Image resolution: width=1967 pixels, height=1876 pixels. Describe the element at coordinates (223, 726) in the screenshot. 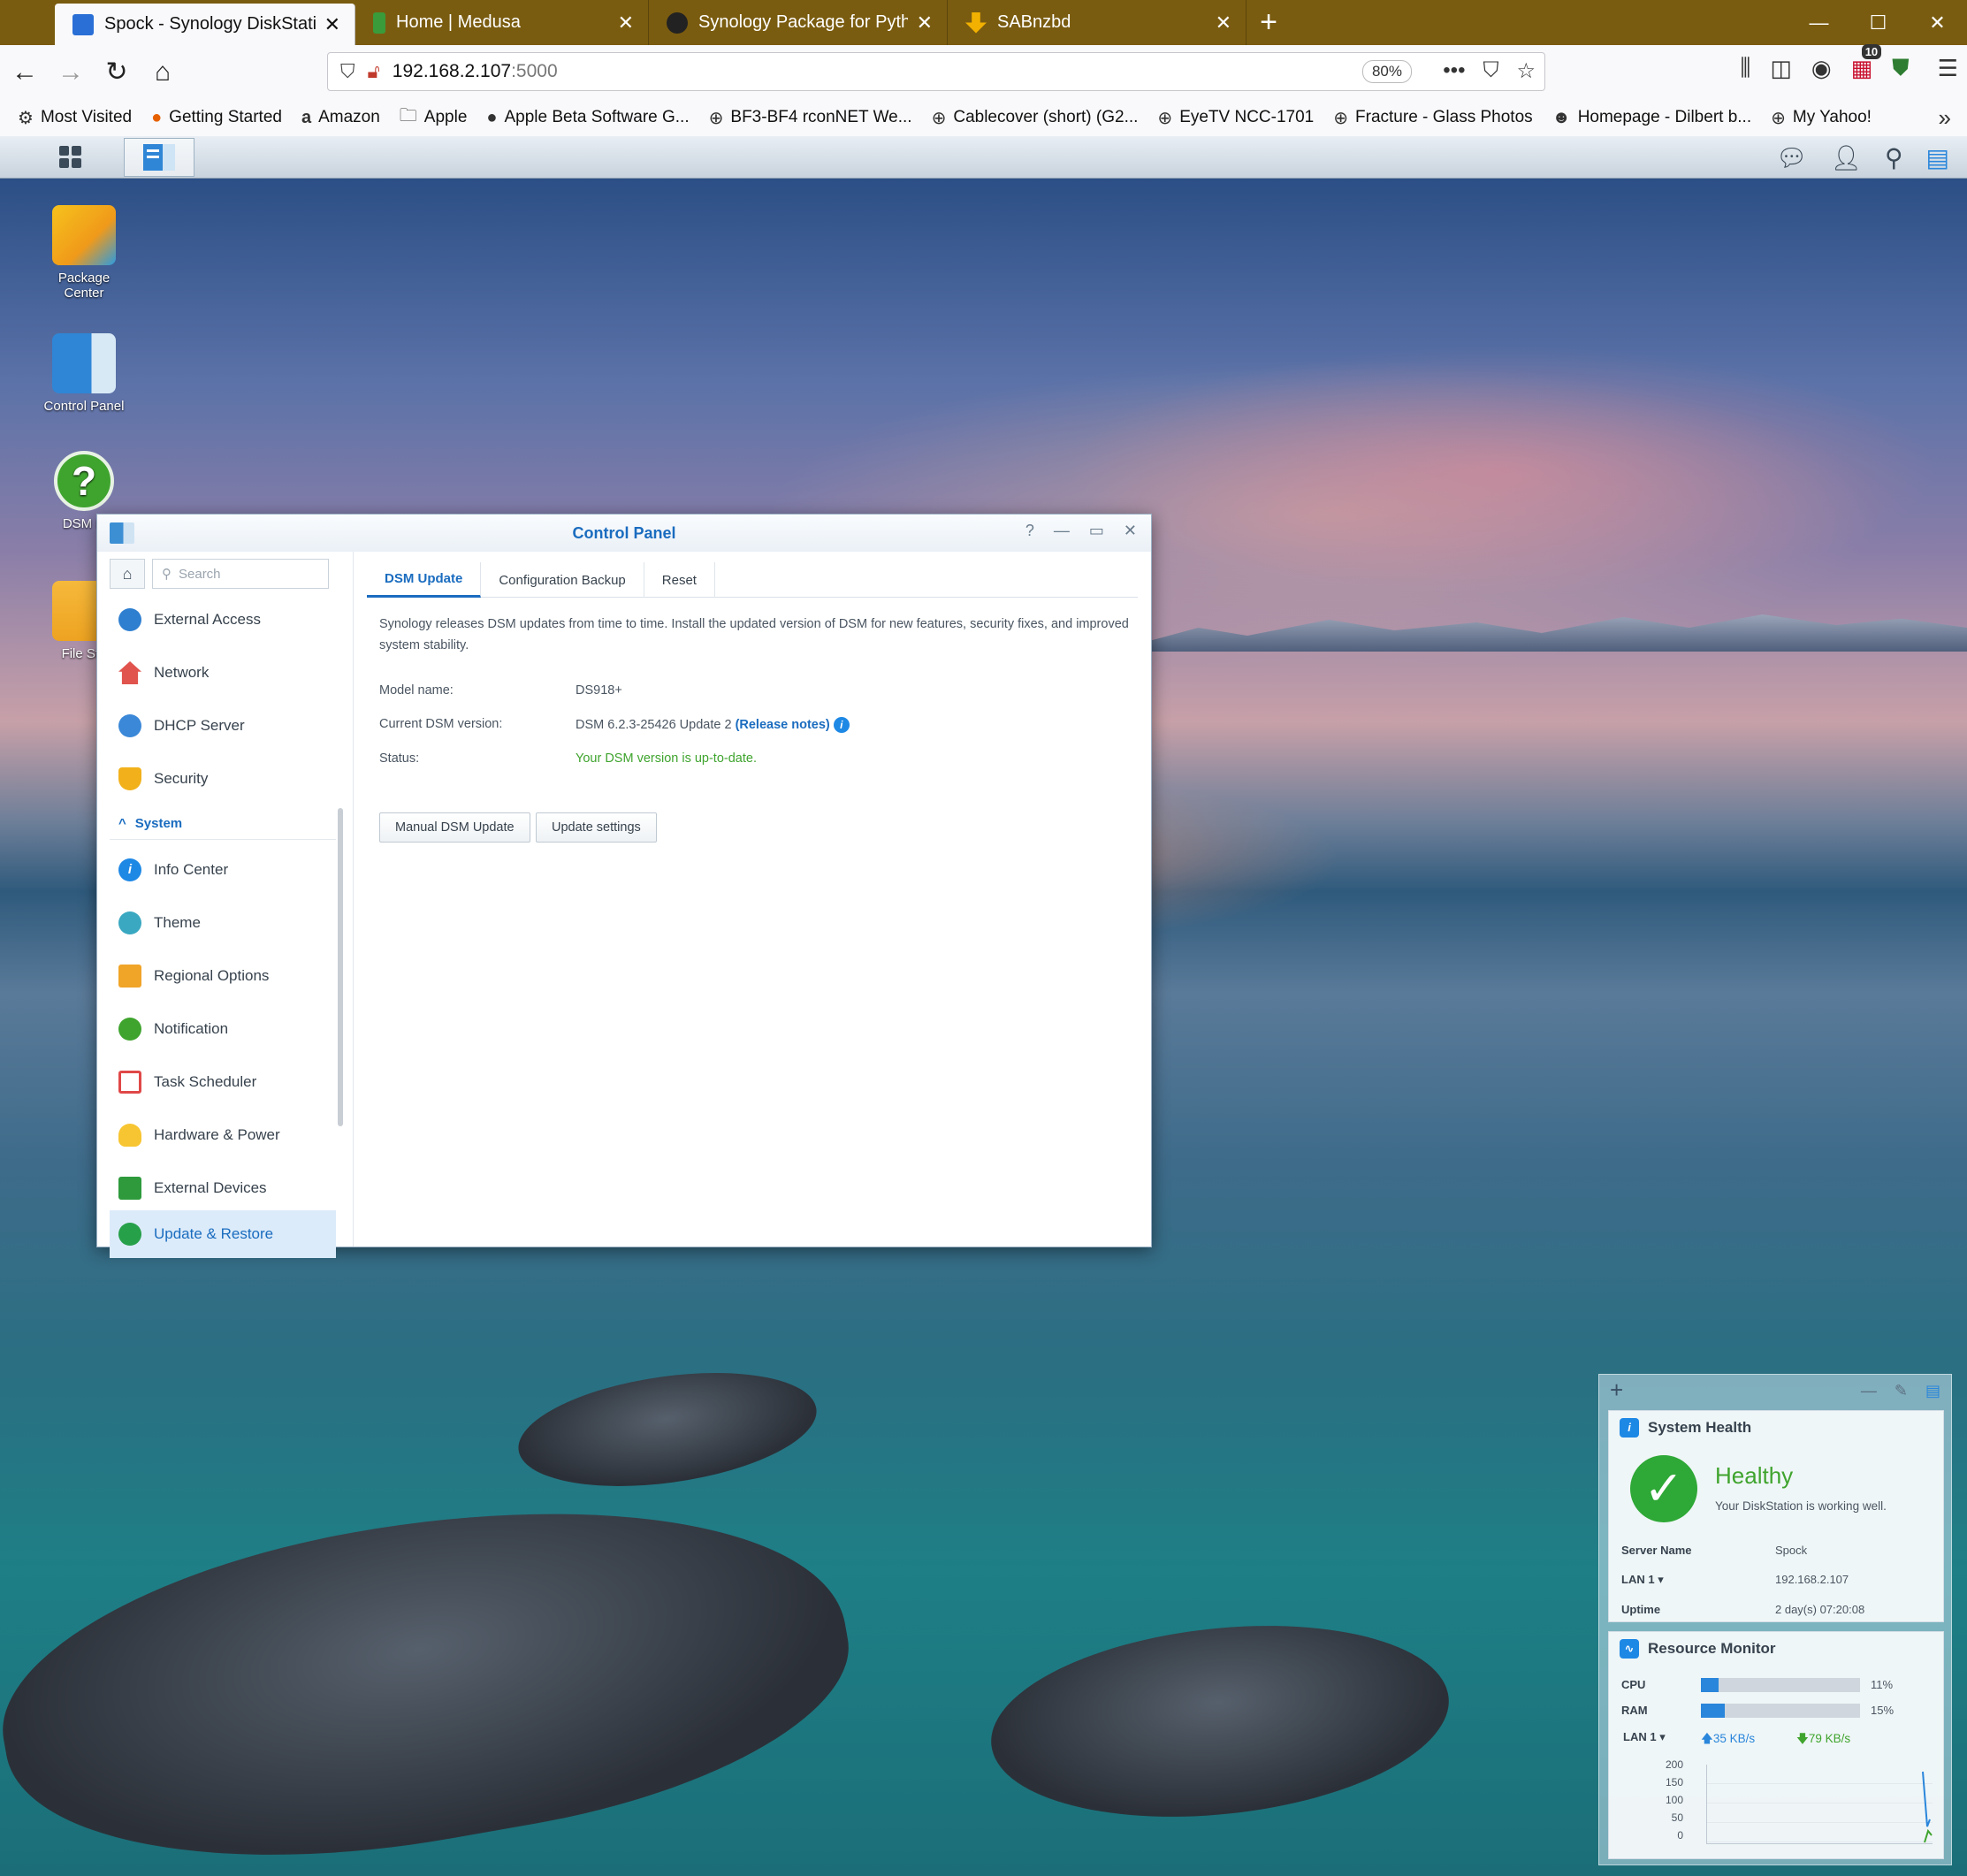

I see `sidebar-item-dhcp-server: DHCP Server` at that location.